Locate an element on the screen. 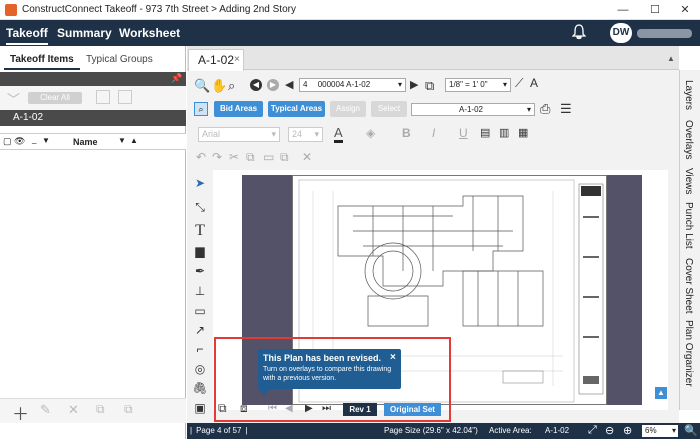 This screenshot has width=700, height=439. edit-icon: ✎ is located at coordinates (45, 410).